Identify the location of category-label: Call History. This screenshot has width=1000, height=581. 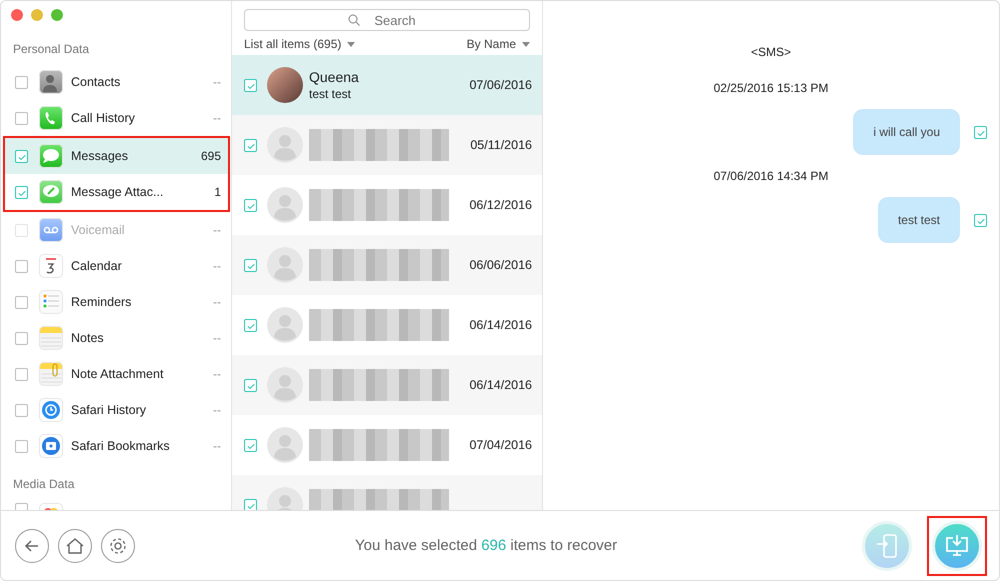
(103, 118).